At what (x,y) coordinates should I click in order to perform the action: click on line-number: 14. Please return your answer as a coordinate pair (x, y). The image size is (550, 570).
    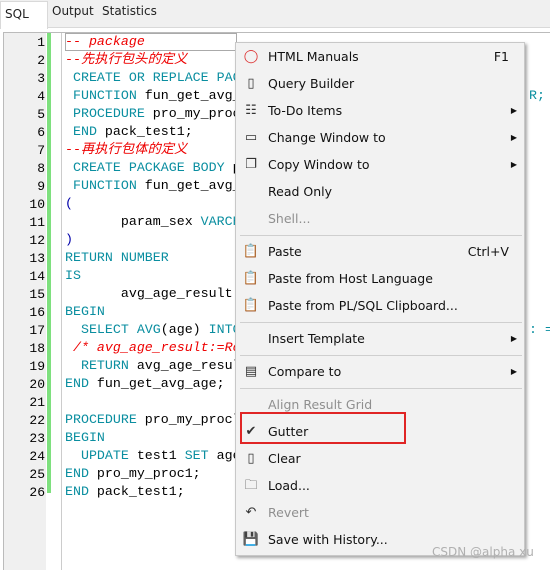
    Looking at the image, I should click on (37, 276).